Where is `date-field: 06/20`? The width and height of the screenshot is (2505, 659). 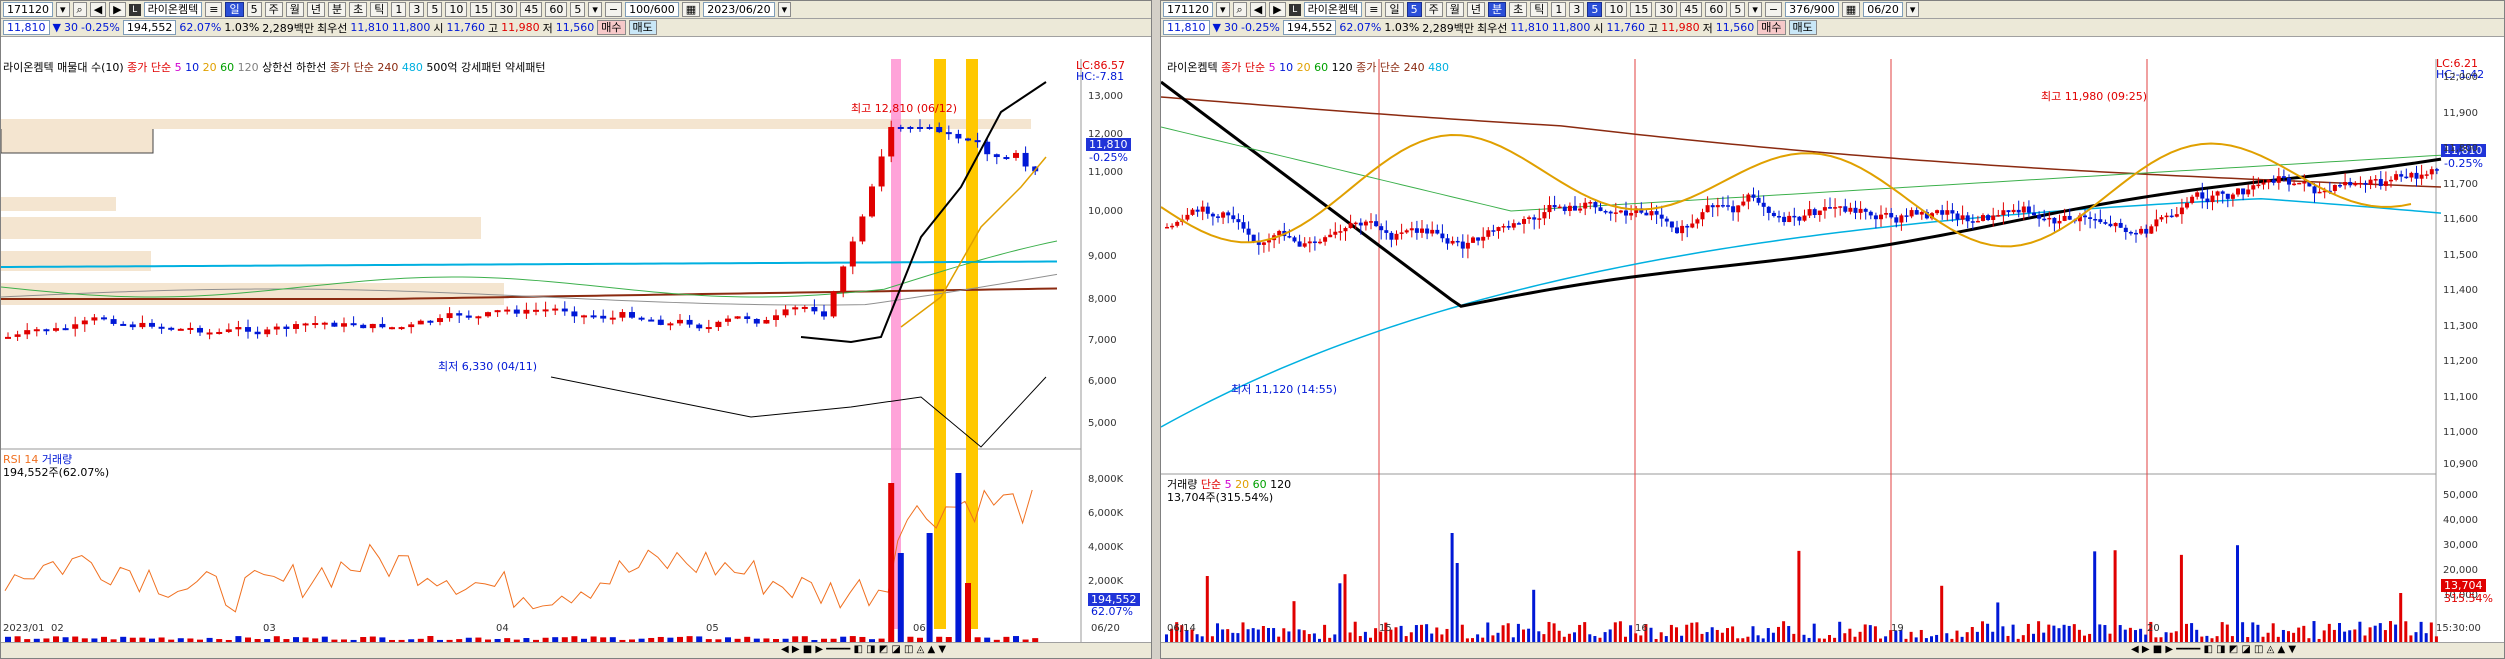
date-field: 06/20 is located at coordinates (1883, 9).